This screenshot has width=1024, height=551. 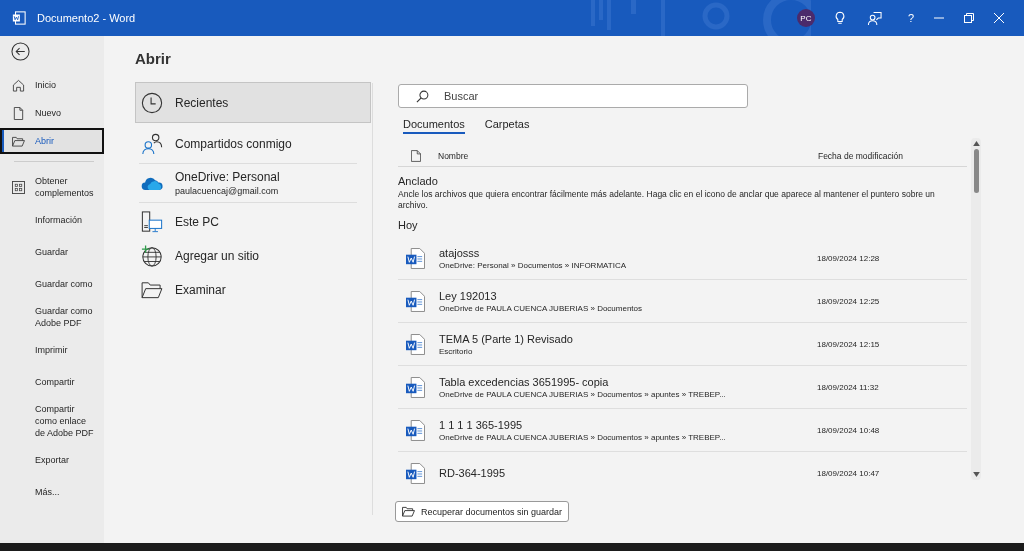 What do you see at coordinates (682, 430) in the screenshot?
I see `file-row: 1 1 1 1 365-1995 OneDrive de PAULA CUENCA JUBERIAS » Documentos » apuntes » TREBEP... 18/09/2024 10:48` at bounding box center [682, 430].